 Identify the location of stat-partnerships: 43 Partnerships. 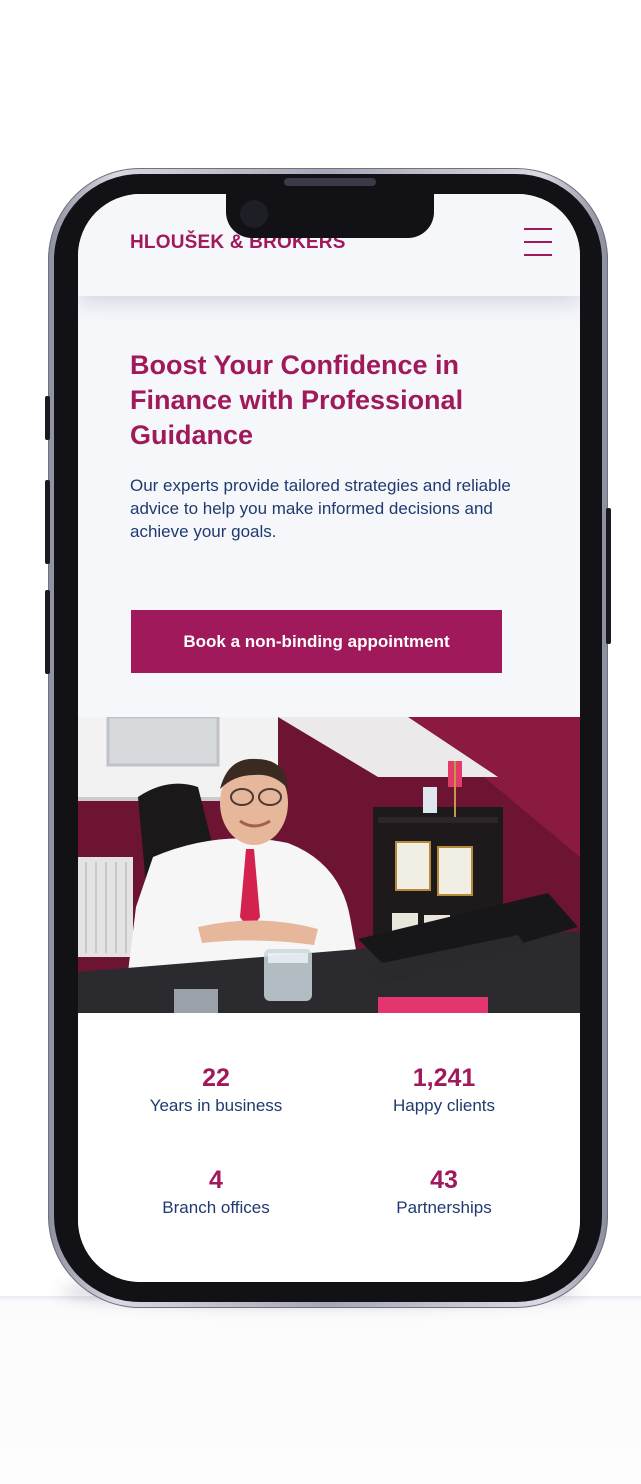
(444, 1192).